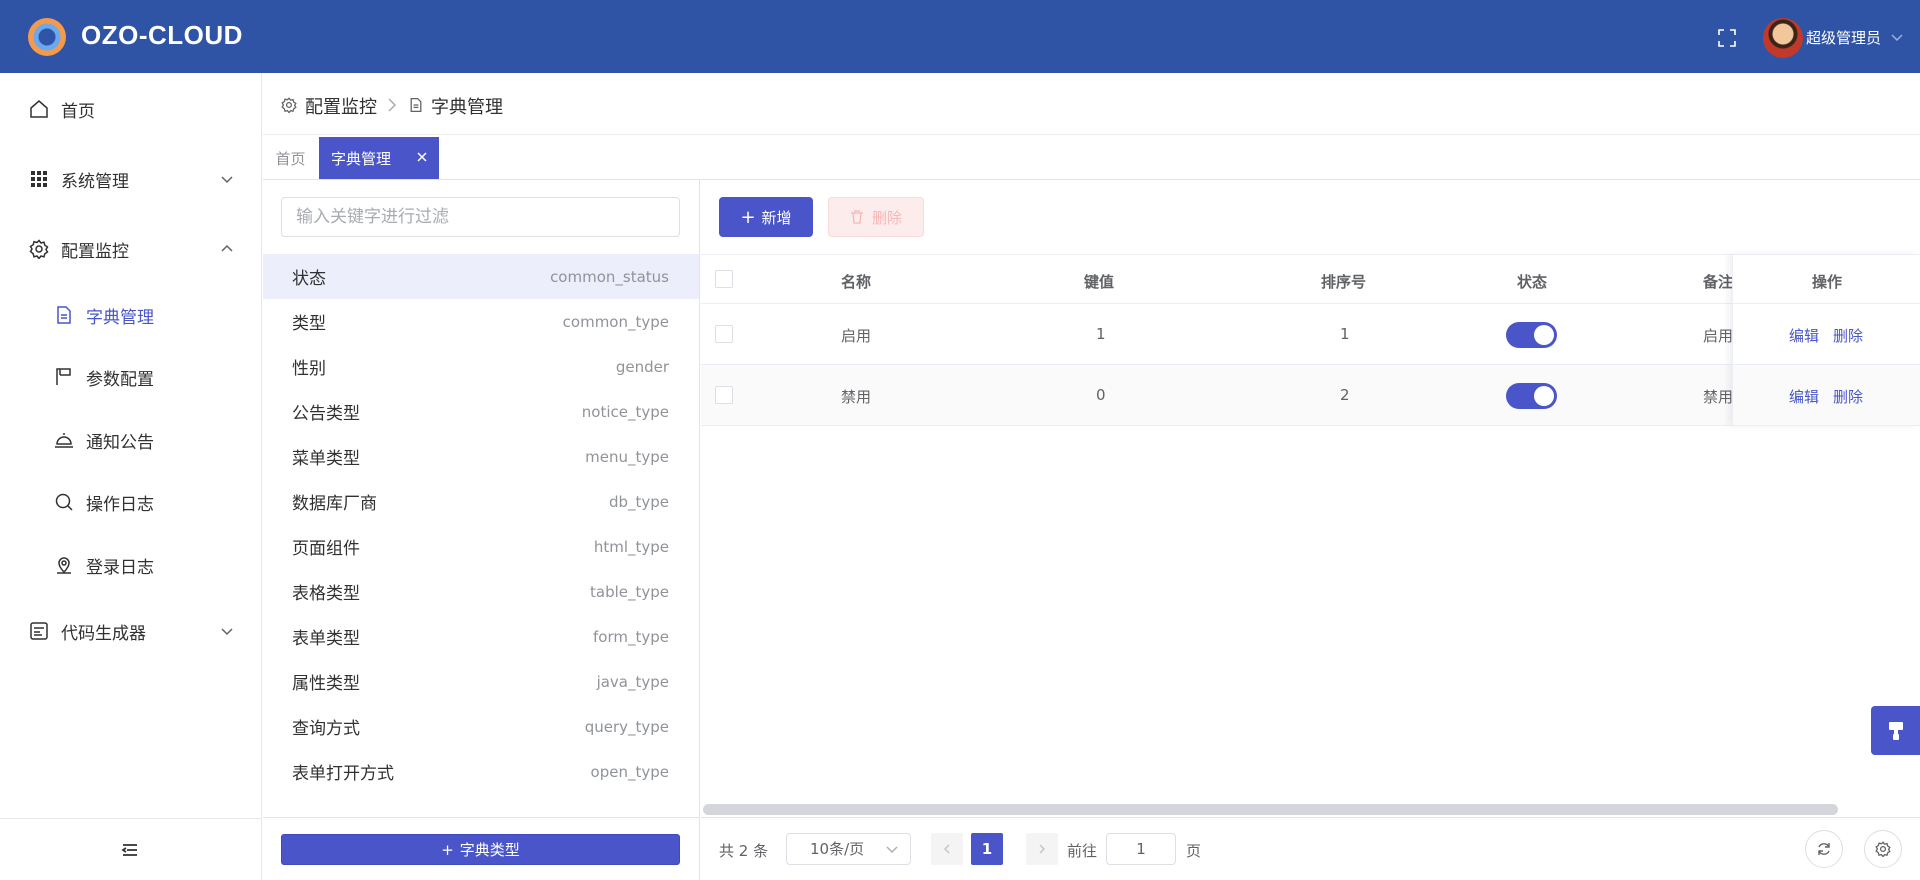 This screenshot has height=880, width=1920. What do you see at coordinates (724, 279) in the screenshot?
I see `select-all-checkbox` at bounding box center [724, 279].